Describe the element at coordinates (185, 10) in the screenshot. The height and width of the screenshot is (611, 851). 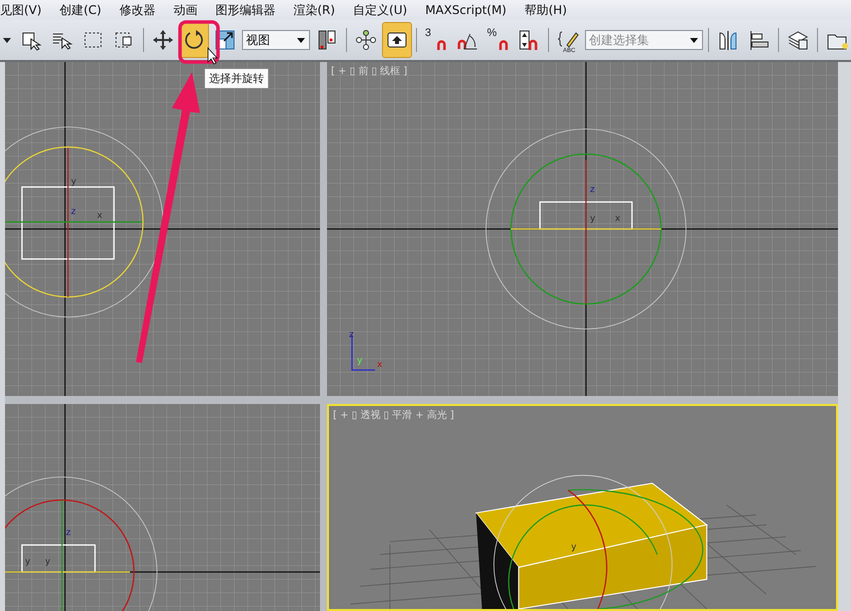
I see `menu-item: 动画` at that location.